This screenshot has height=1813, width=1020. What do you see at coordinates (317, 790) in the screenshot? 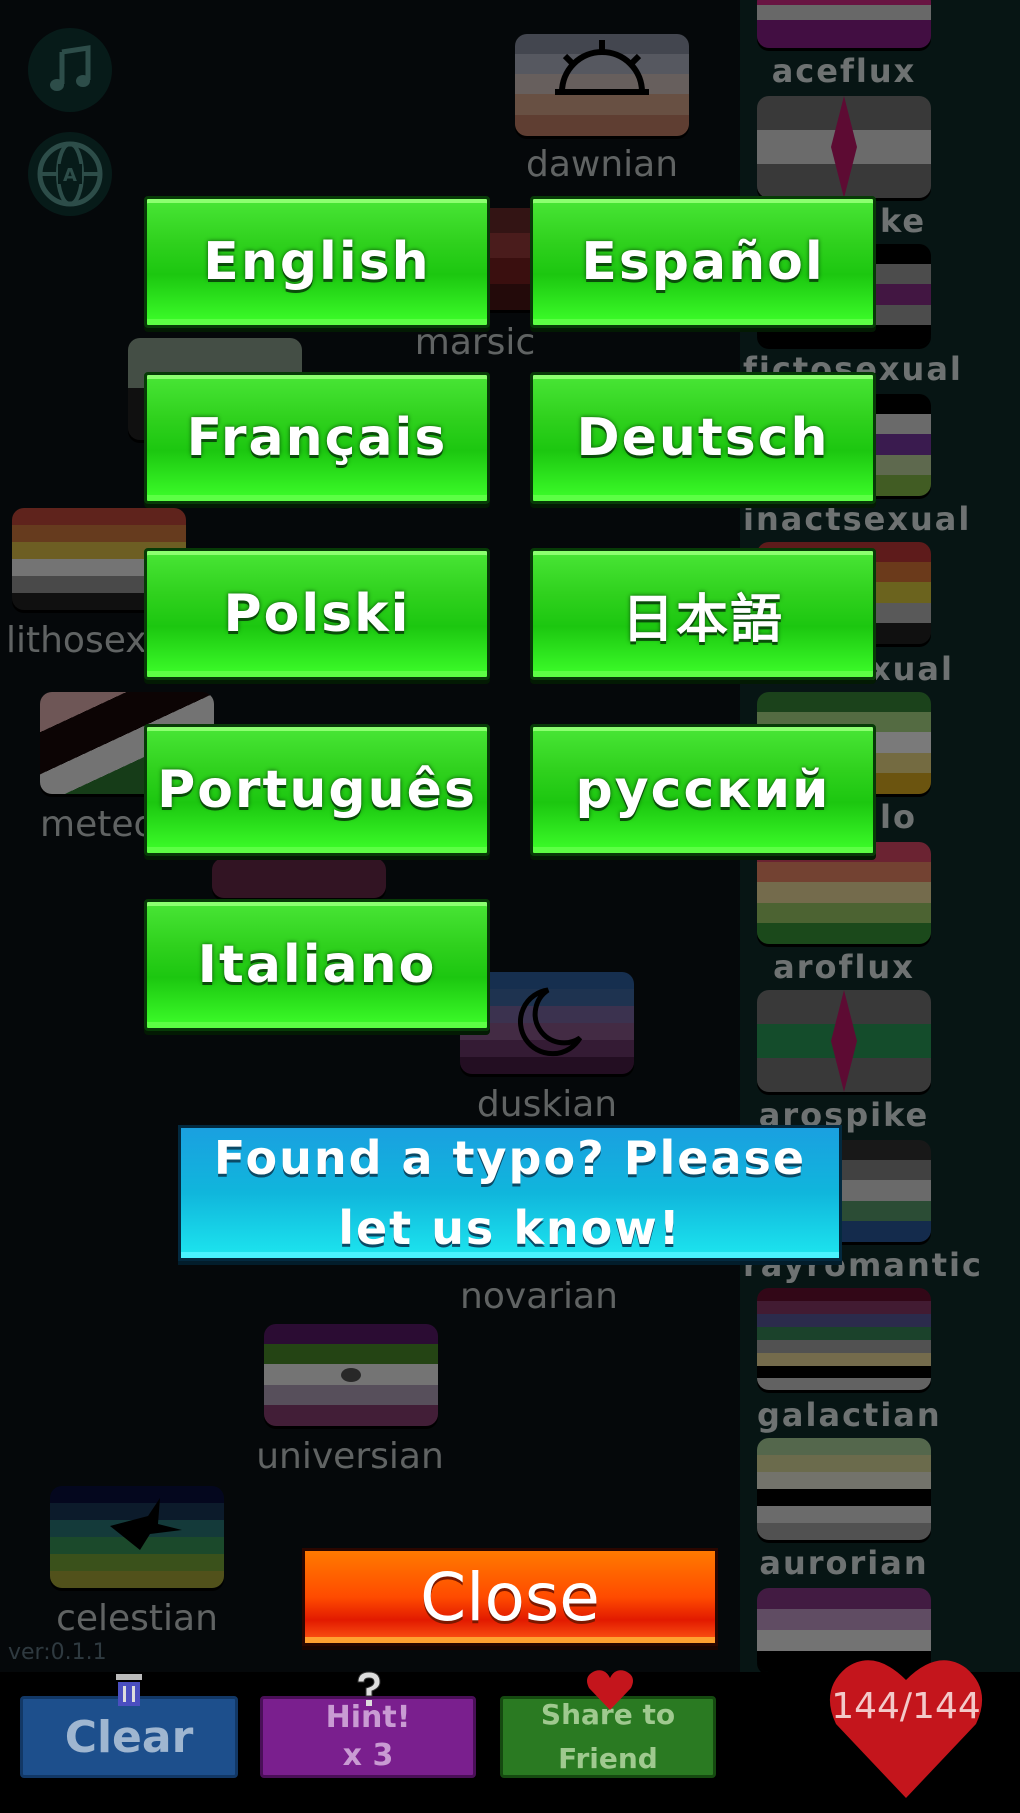
I see `language-option-portugues: Português` at bounding box center [317, 790].